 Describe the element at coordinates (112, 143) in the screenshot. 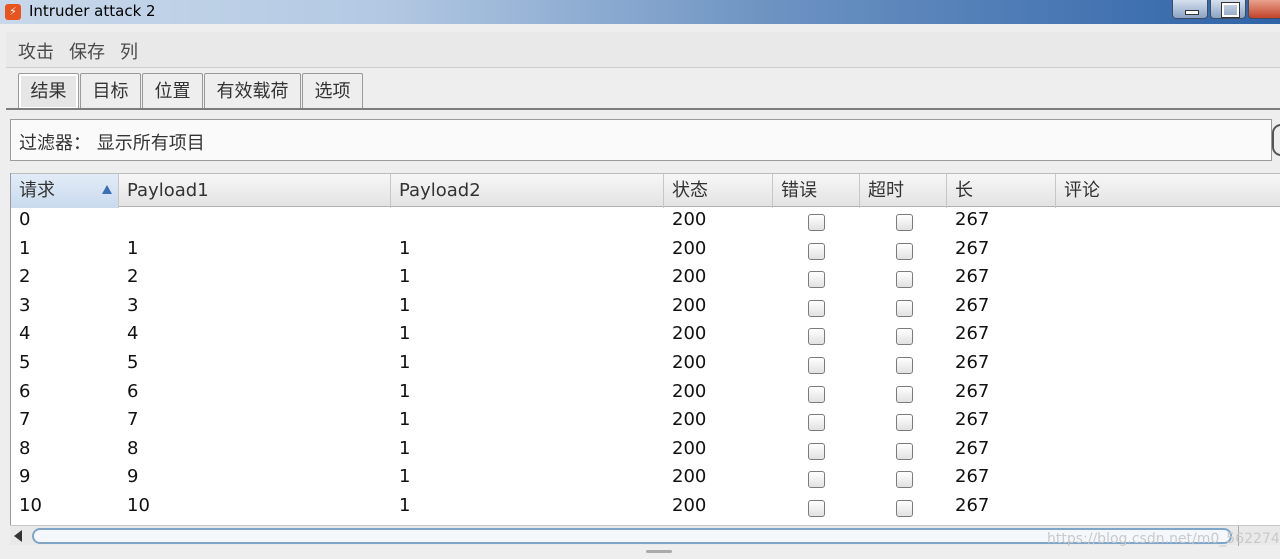

I see `filter-label: 过滤器： 显示所有项目` at that location.